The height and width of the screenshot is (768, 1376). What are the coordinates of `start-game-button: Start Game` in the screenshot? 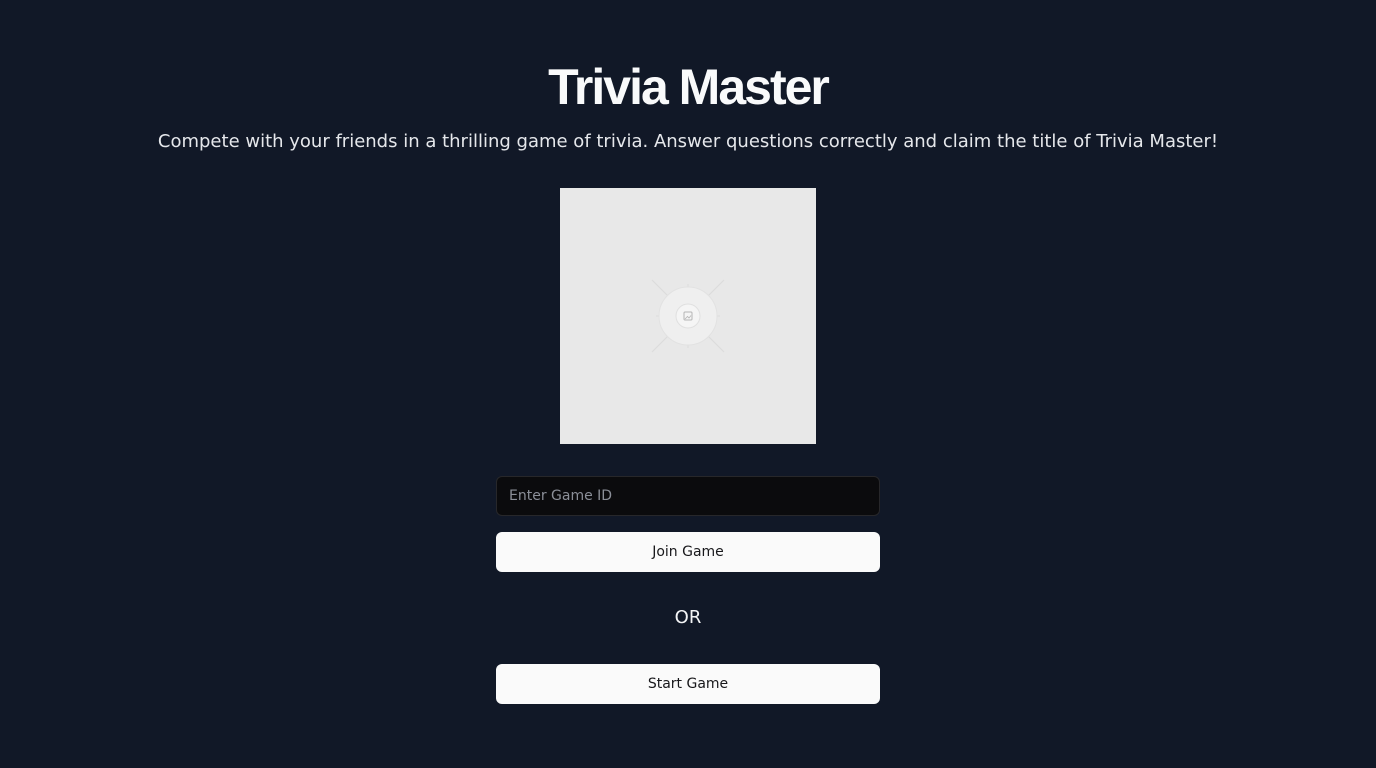 It's located at (688, 684).